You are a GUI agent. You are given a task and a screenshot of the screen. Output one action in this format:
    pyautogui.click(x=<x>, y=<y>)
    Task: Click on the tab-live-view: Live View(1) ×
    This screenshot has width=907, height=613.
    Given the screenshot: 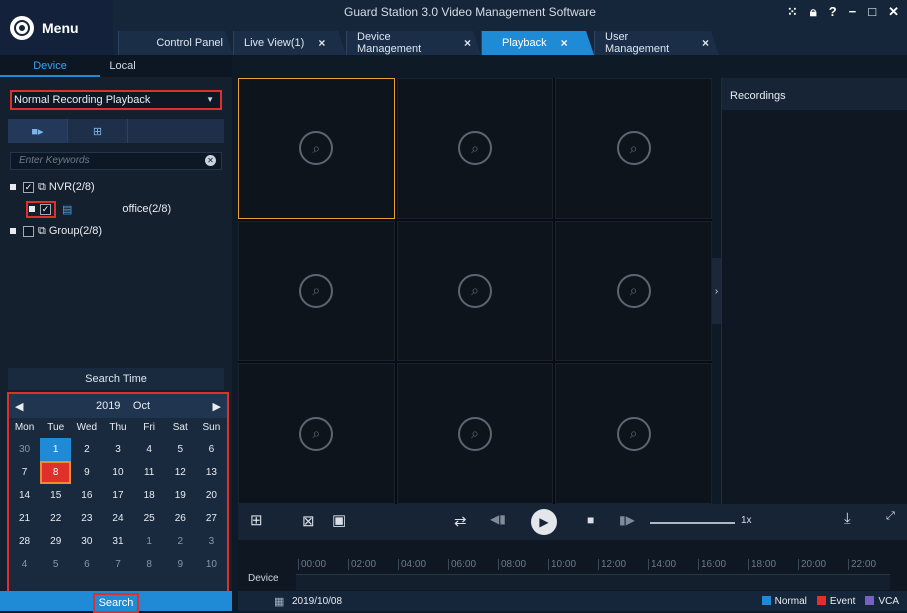 What is the action you would take?
    pyautogui.click(x=289, y=43)
    